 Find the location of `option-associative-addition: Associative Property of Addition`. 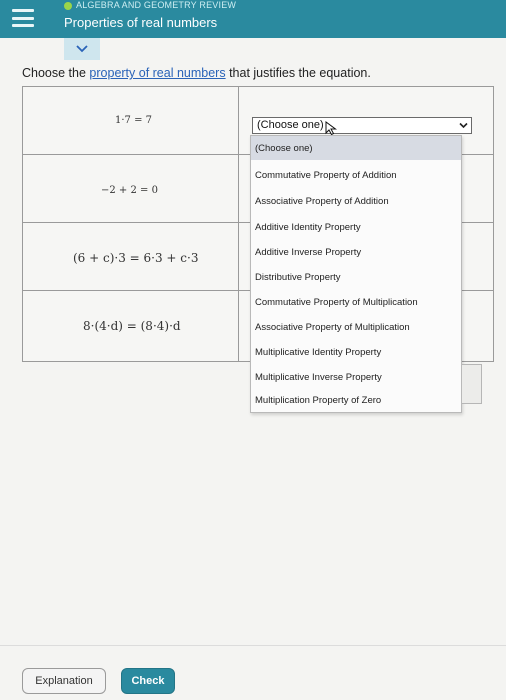

option-associative-addition: Associative Property of Addition is located at coordinates (356, 201).